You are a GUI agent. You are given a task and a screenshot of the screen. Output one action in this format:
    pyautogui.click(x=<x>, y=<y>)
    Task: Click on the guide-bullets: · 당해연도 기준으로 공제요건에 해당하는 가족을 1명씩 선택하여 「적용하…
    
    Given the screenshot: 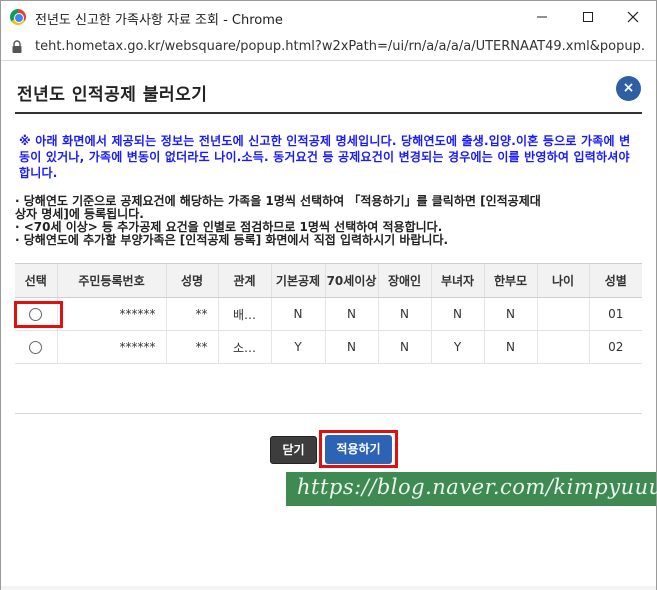 What is the action you would take?
    pyautogui.click(x=326, y=221)
    